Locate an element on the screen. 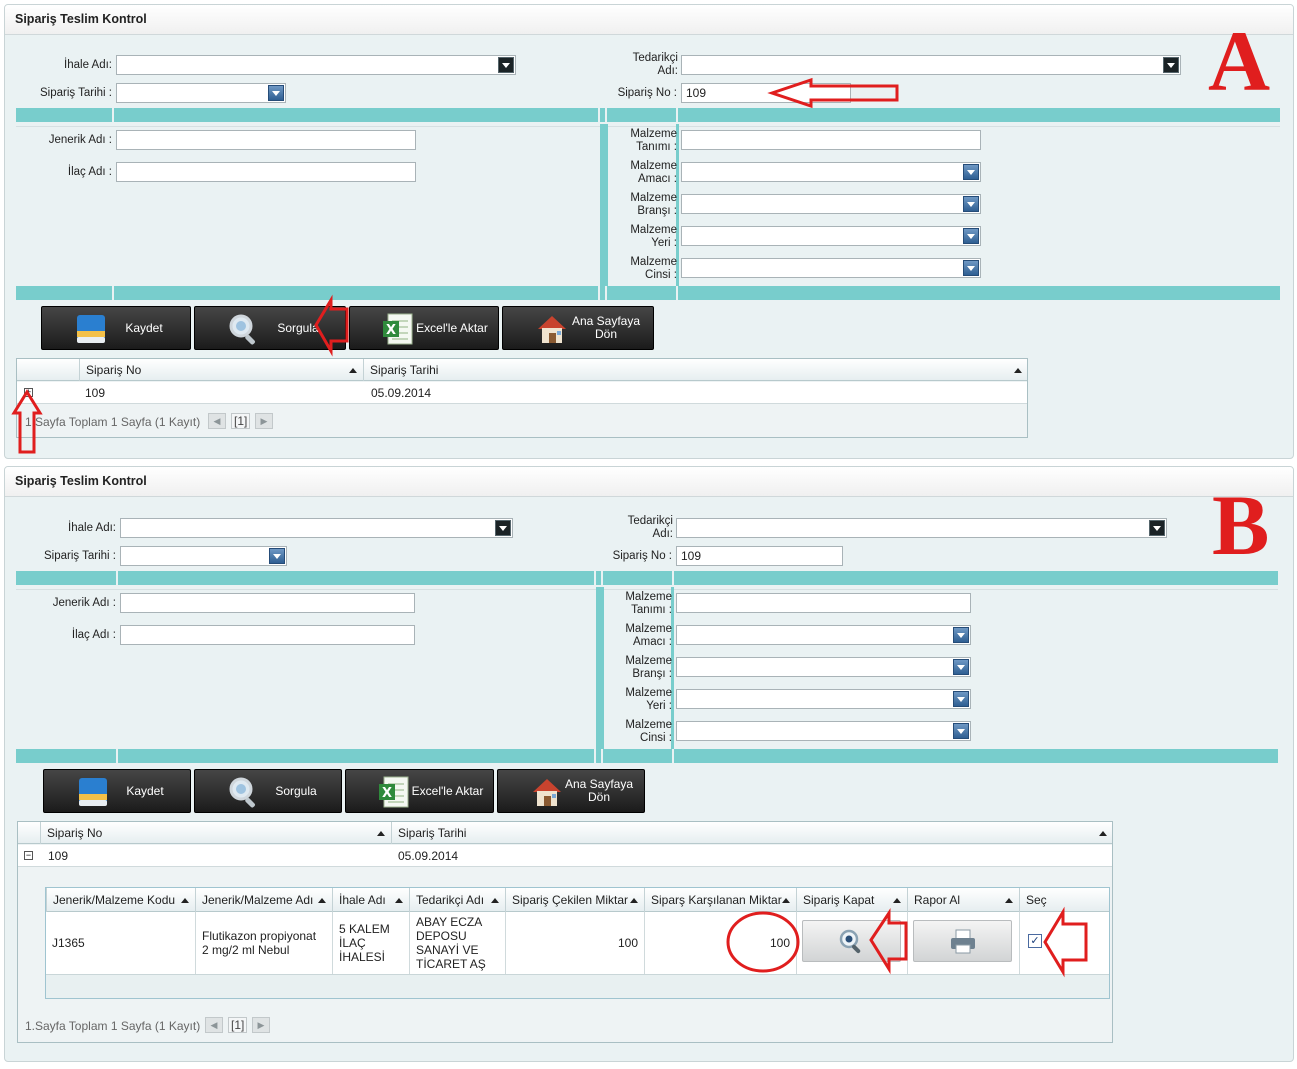 This screenshot has height=1069, width=1297. cell-kod: J1365 is located at coordinates (68, 943).